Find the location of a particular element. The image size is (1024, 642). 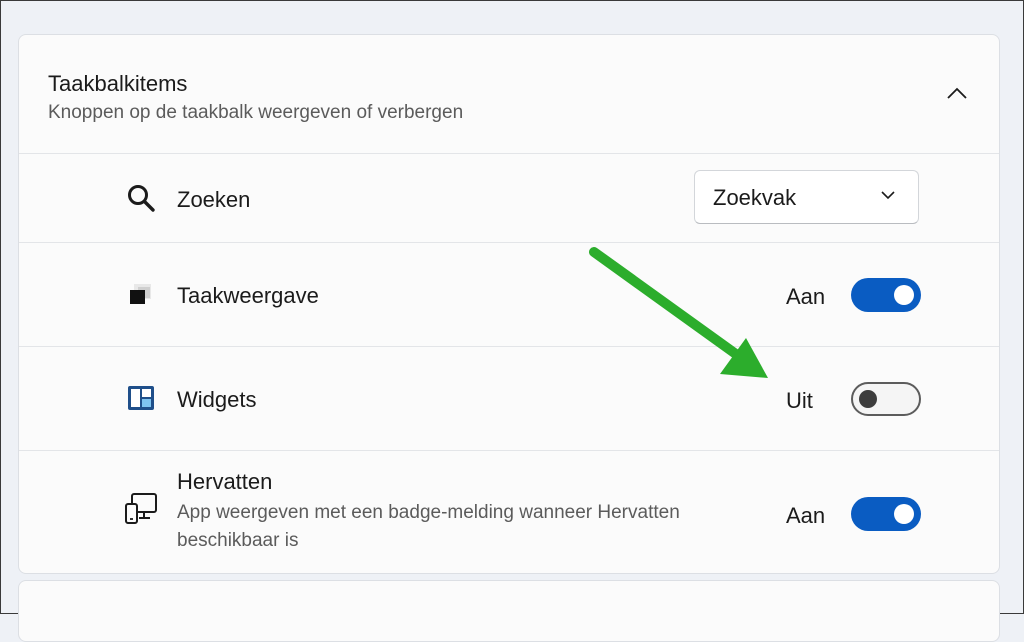

chevron-up-icon is located at coordinates (957, 93).